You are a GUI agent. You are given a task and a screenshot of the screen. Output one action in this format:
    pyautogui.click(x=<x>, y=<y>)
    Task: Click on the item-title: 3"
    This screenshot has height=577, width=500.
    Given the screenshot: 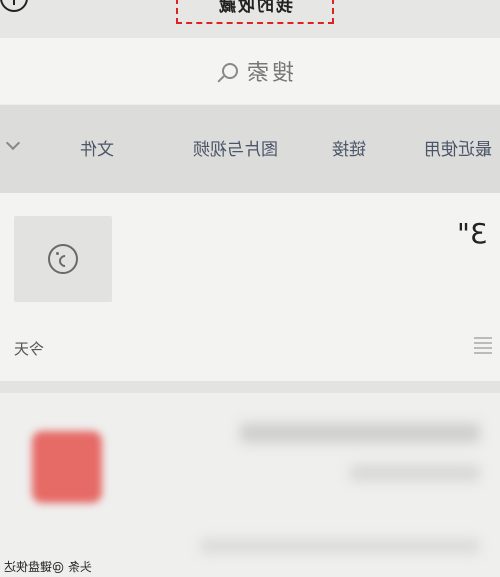 What is the action you would take?
    pyautogui.click(x=472, y=233)
    